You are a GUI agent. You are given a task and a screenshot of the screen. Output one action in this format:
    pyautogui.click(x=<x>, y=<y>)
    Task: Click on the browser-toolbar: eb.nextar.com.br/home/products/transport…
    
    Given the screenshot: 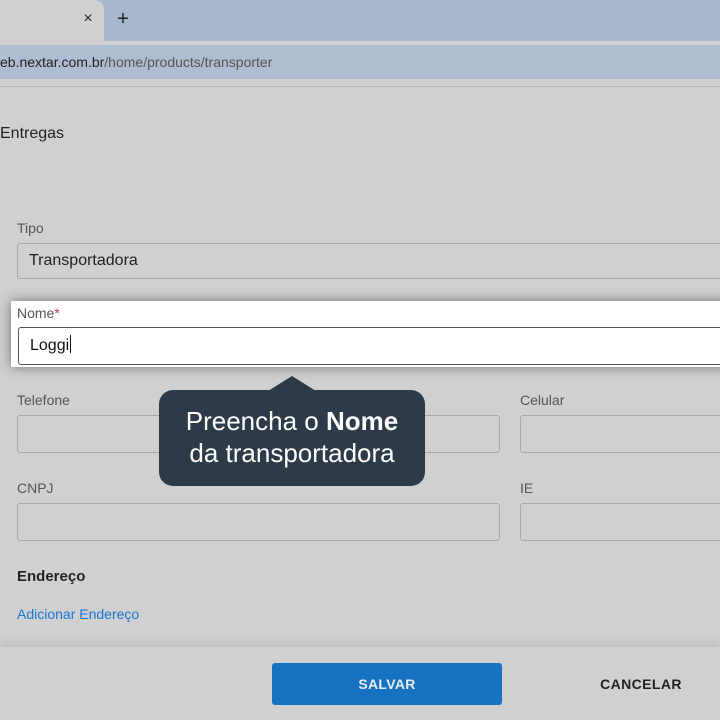 What is the action you would take?
    pyautogui.click(x=360, y=61)
    